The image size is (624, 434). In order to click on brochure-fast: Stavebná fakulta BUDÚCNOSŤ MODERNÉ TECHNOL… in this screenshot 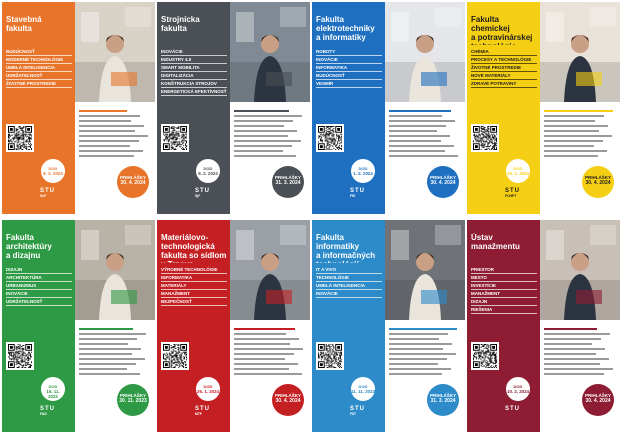, I will do `click(79, 108)`.